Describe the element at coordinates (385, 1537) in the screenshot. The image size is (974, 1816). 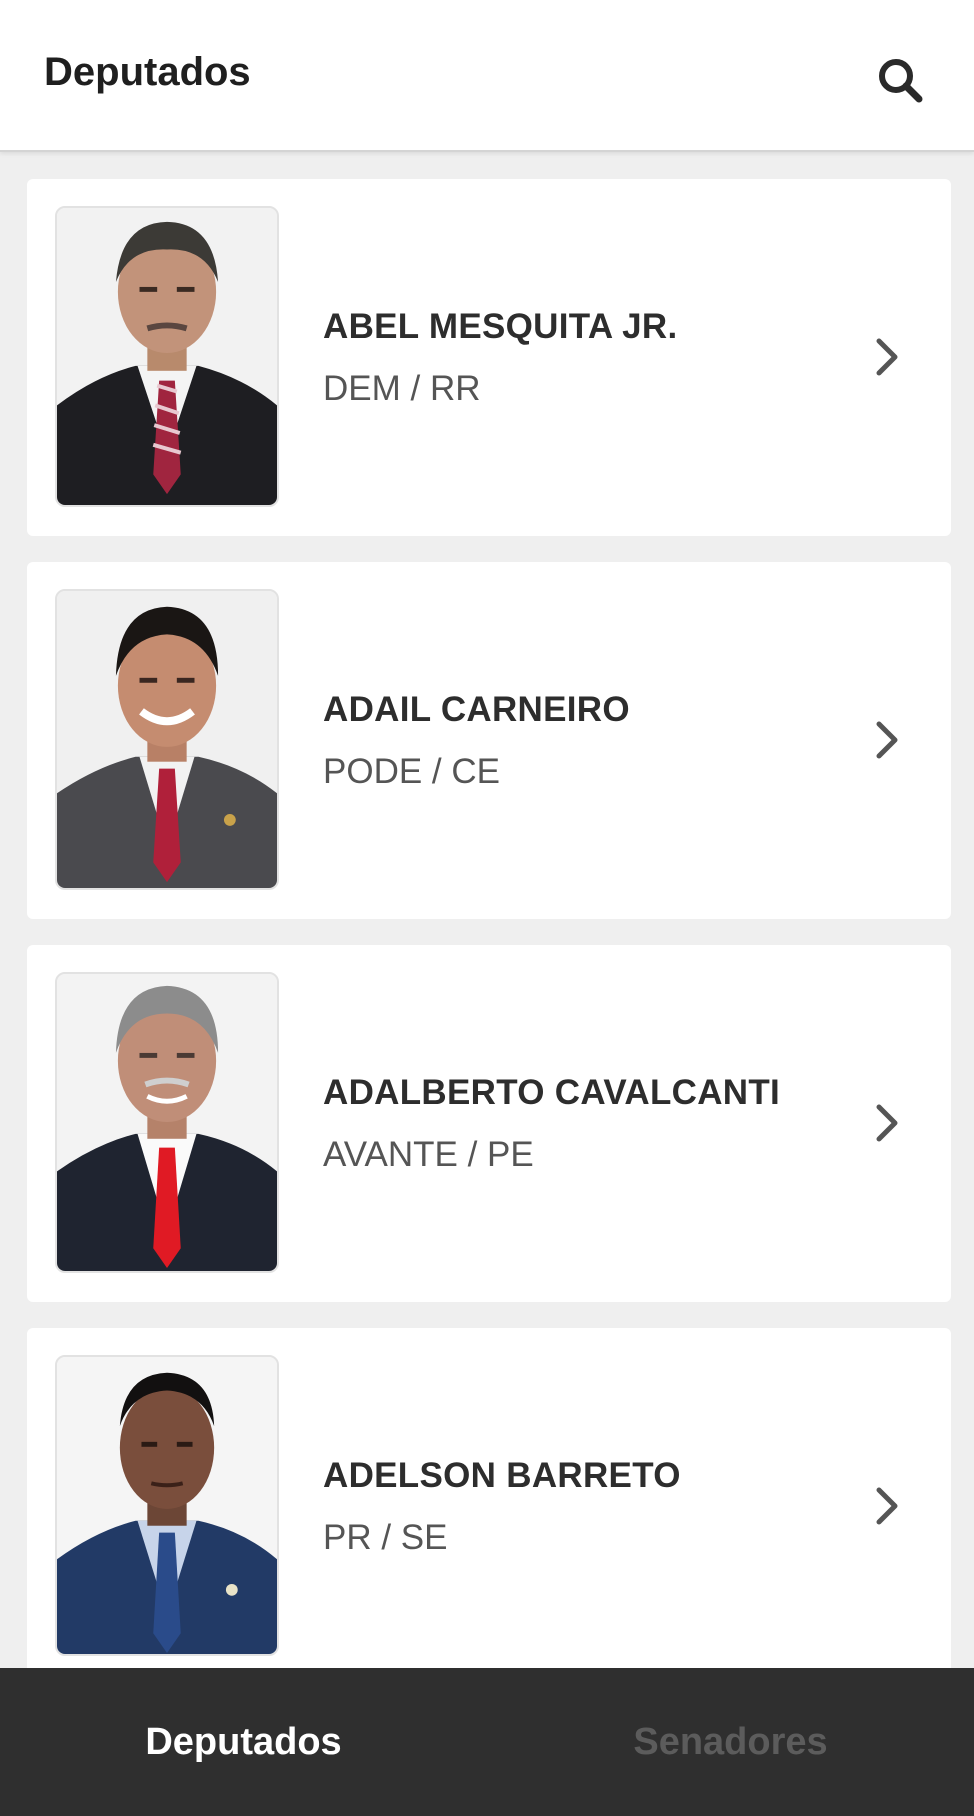
I see `deputy-party-state: PR / SE` at that location.